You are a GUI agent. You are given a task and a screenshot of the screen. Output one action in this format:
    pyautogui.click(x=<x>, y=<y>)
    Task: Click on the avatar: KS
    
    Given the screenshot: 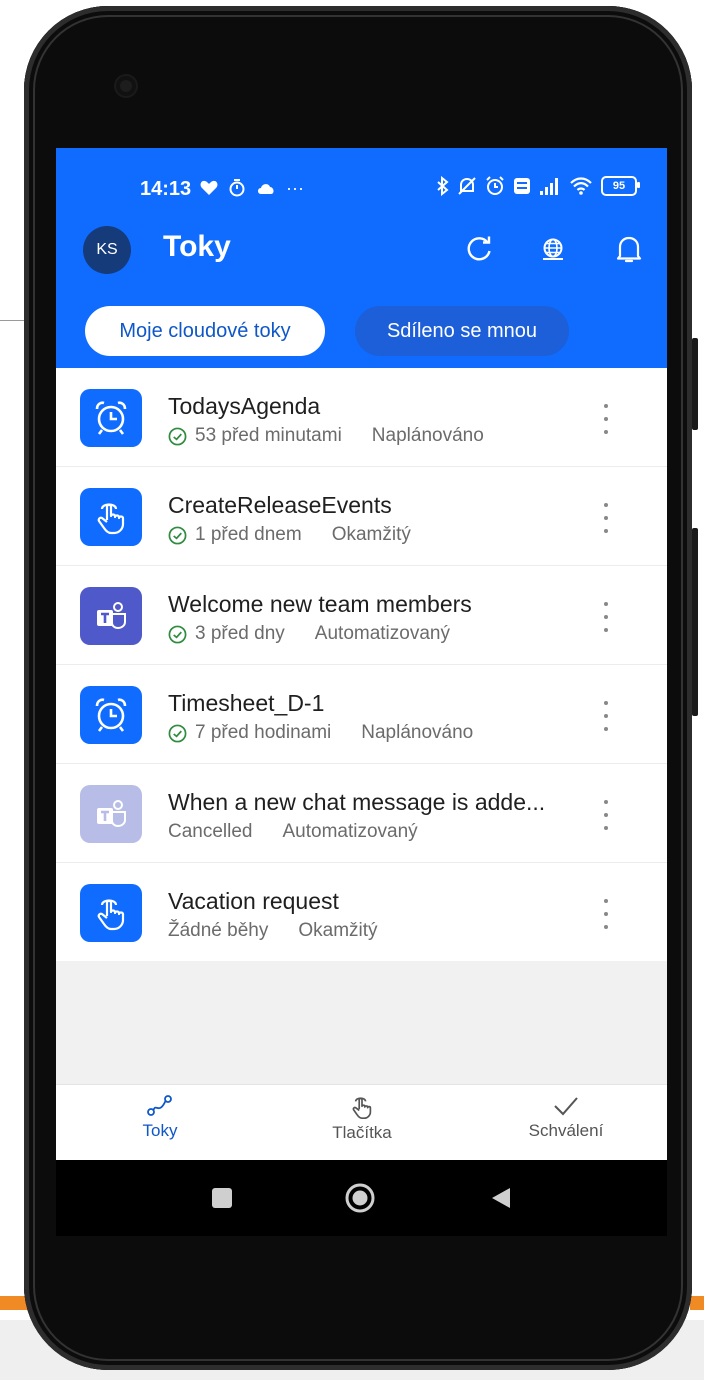 What is the action you would take?
    pyautogui.click(x=107, y=250)
    